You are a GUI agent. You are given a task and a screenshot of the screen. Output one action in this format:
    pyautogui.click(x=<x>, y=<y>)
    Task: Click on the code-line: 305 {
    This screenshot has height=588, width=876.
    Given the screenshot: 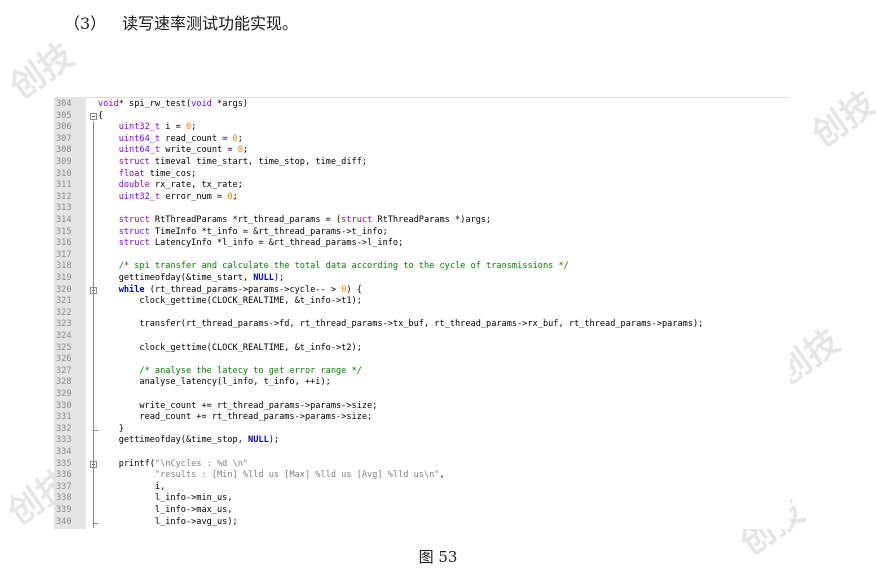 What is the action you would take?
    pyautogui.click(x=422, y=117)
    